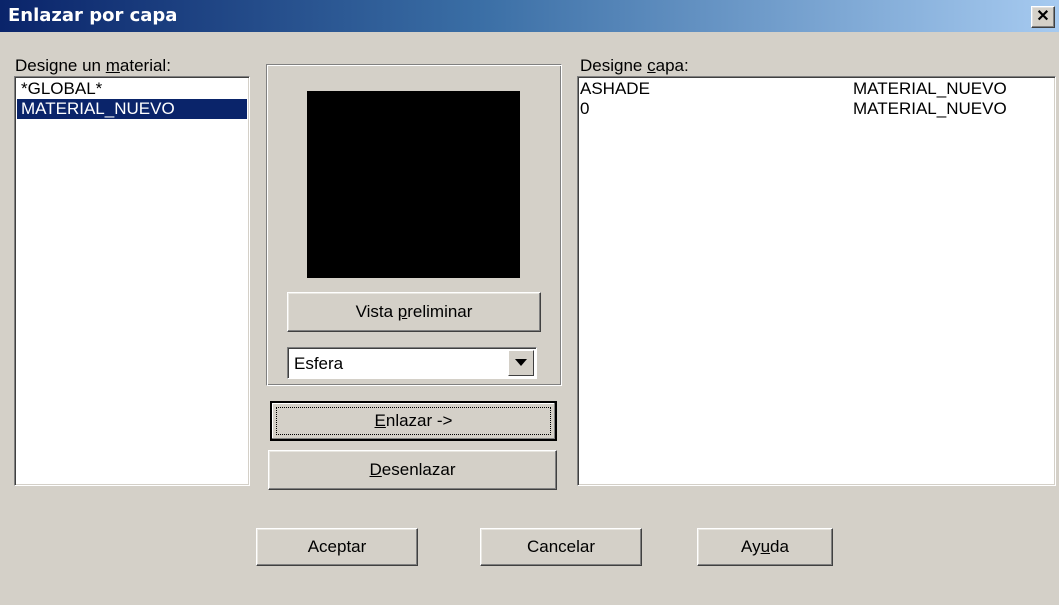  I want to click on preview-button-label: Vista preliminar, so click(414, 311).